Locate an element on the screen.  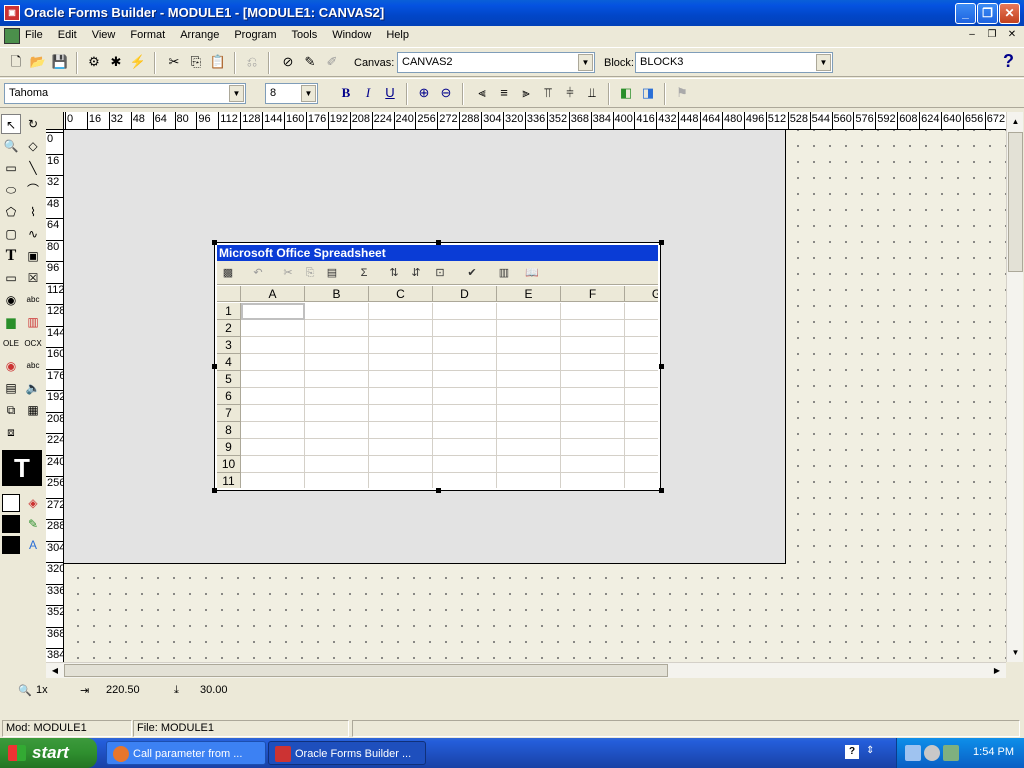
align-bottom-icon: ⫫ is located at coordinates (592, 93).